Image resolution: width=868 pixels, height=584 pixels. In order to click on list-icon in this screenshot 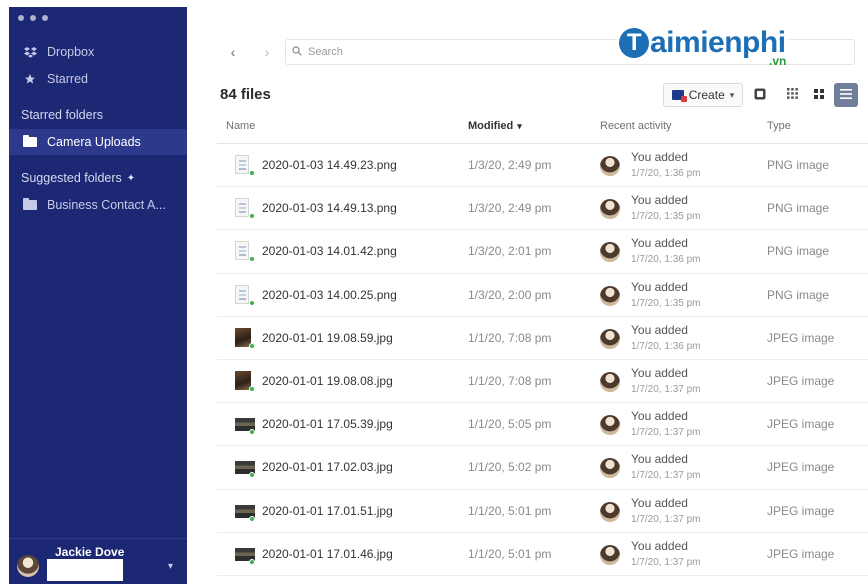, I will do `click(846, 95)`.